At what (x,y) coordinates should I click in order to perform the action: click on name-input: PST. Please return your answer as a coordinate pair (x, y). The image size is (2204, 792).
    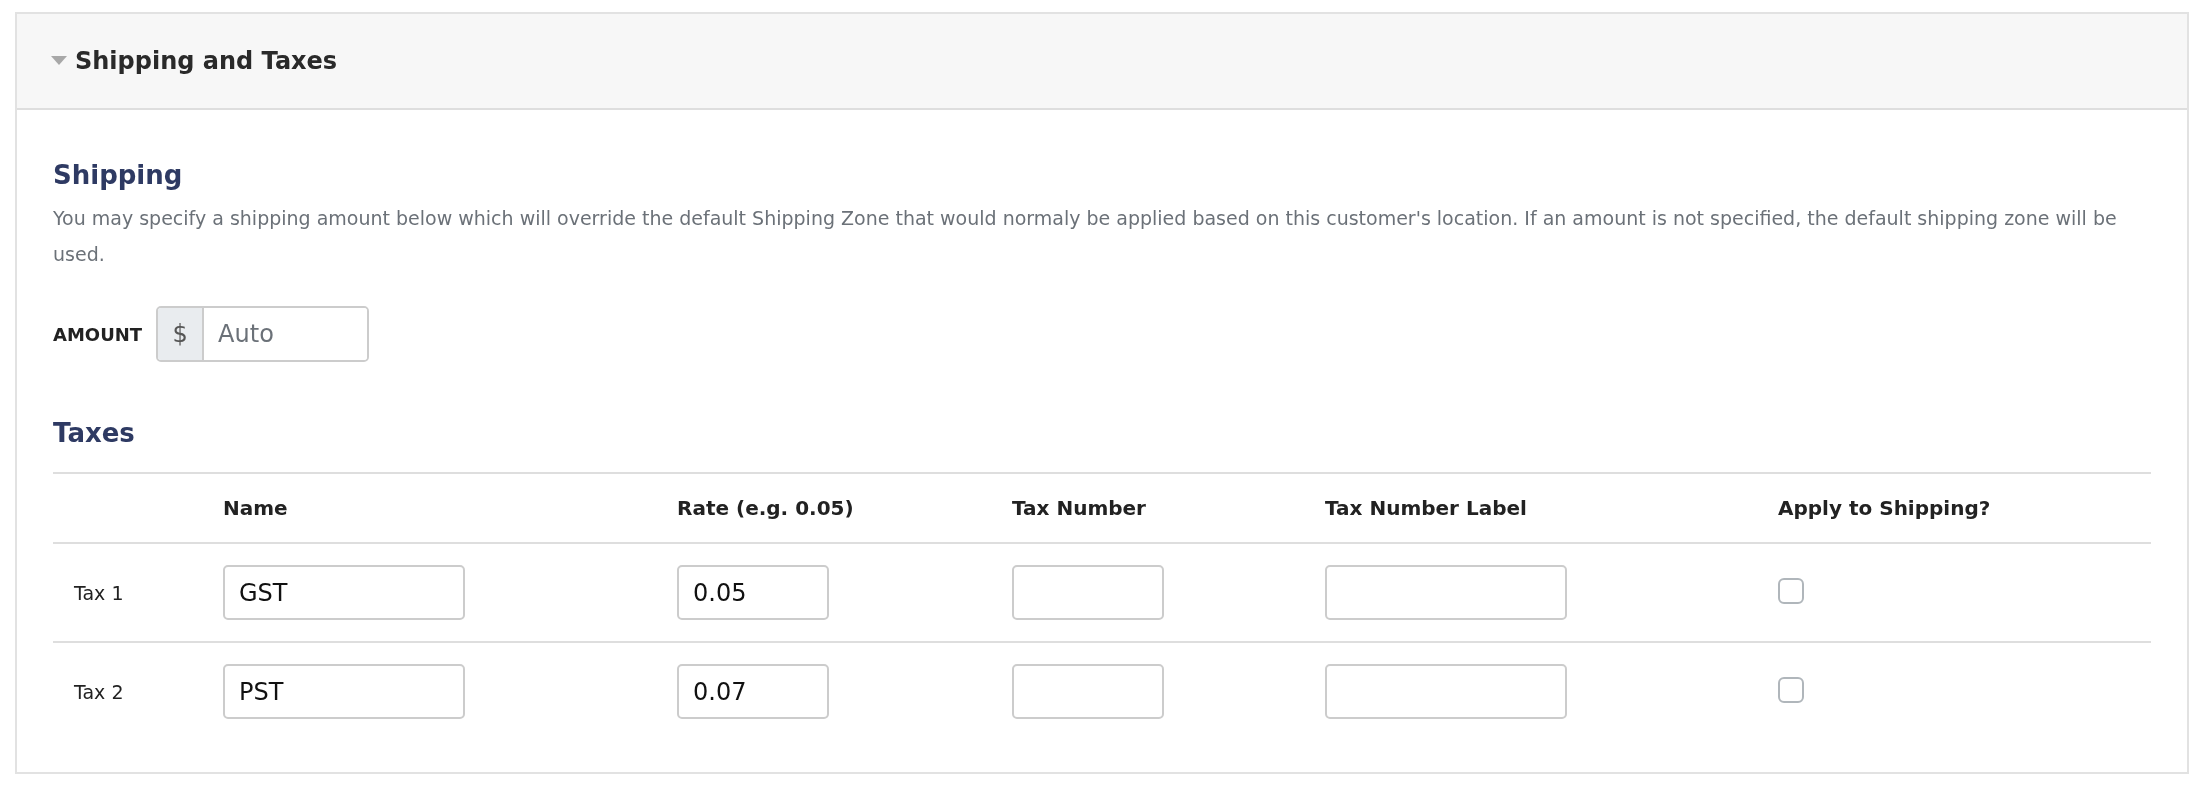
    Looking at the image, I should click on (344, 691).